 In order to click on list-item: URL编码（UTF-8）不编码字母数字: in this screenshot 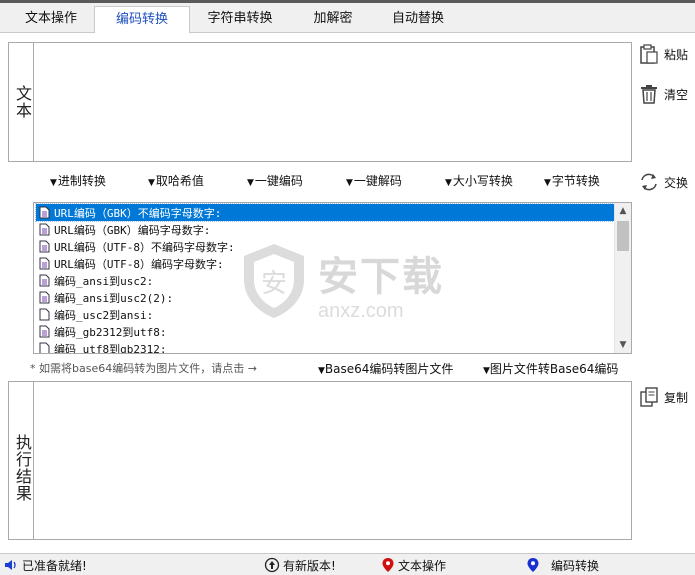, I will do `click(325, 246)`.